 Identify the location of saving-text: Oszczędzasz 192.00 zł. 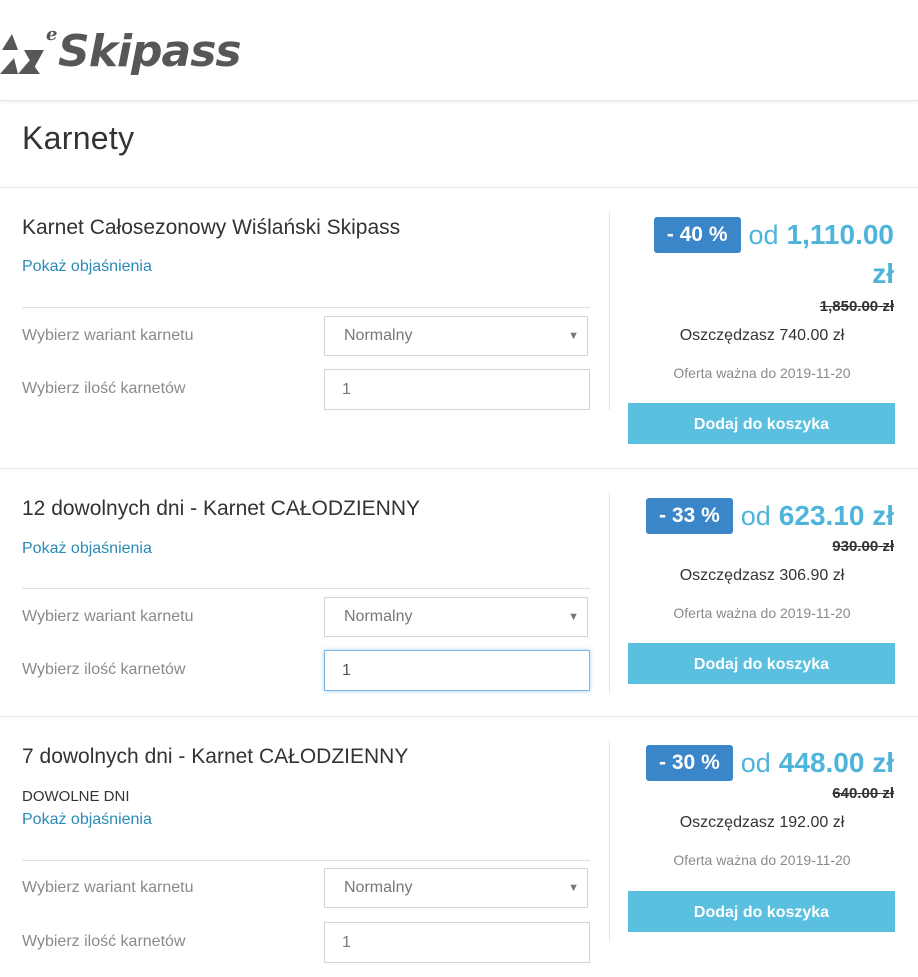
(762, 822).